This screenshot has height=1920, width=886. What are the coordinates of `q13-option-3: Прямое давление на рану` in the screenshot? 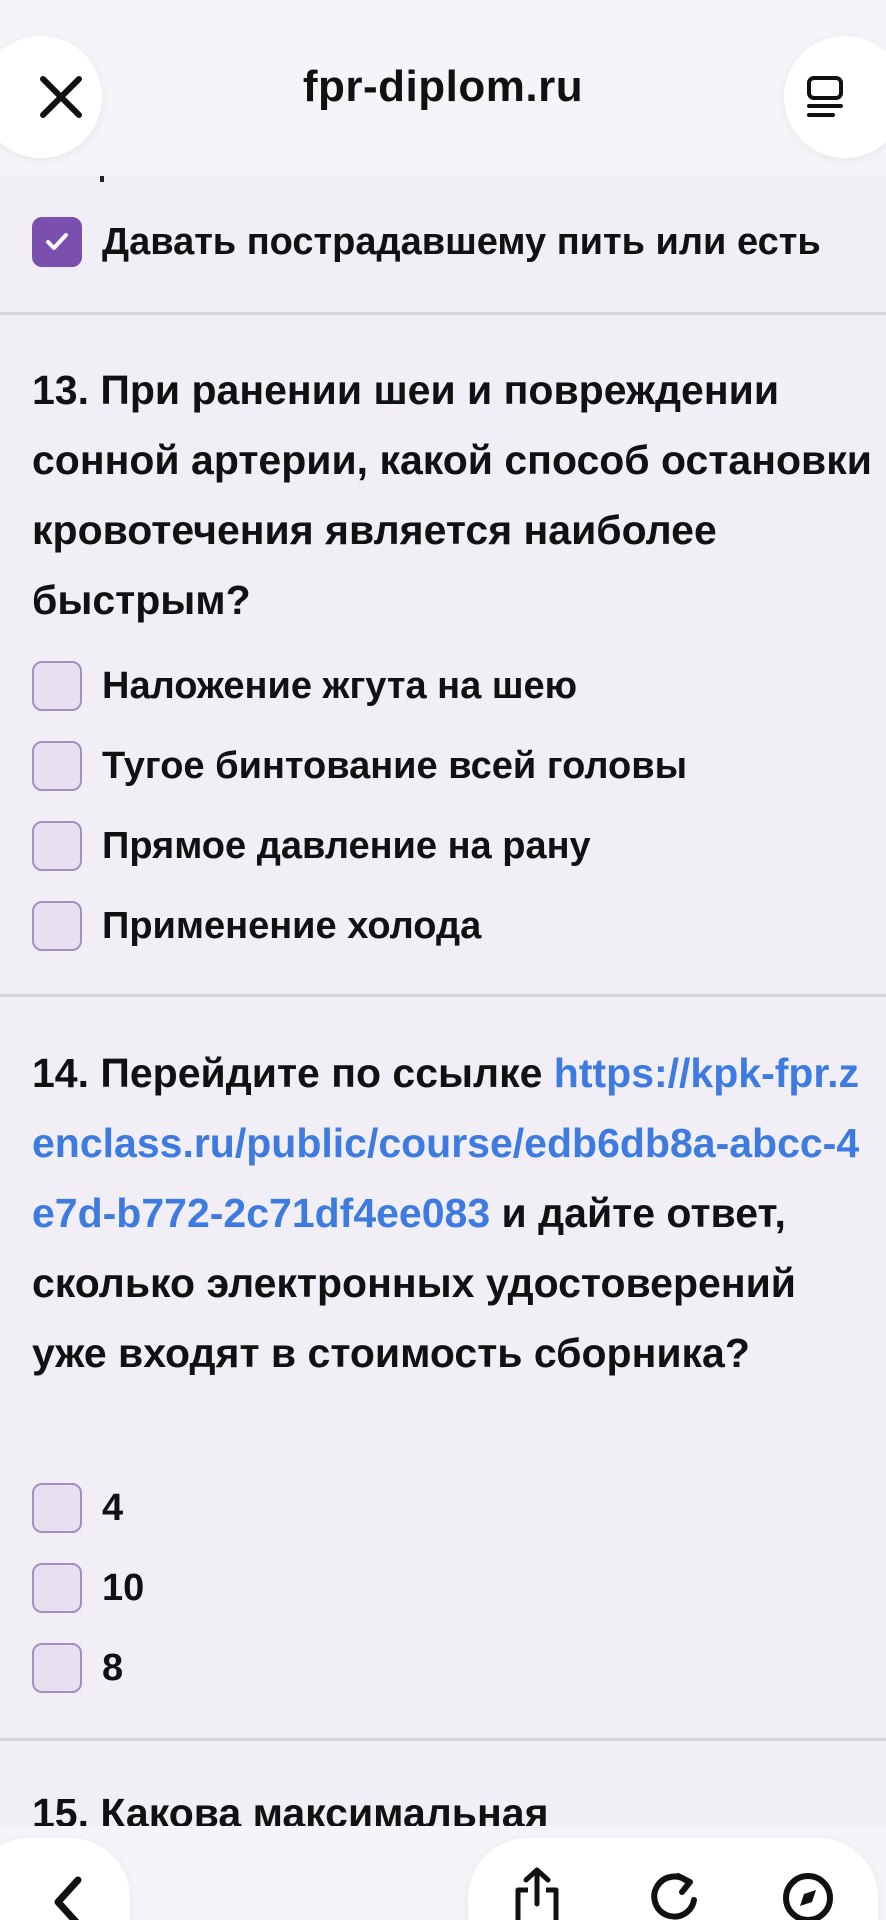 It's located at (311, 846).